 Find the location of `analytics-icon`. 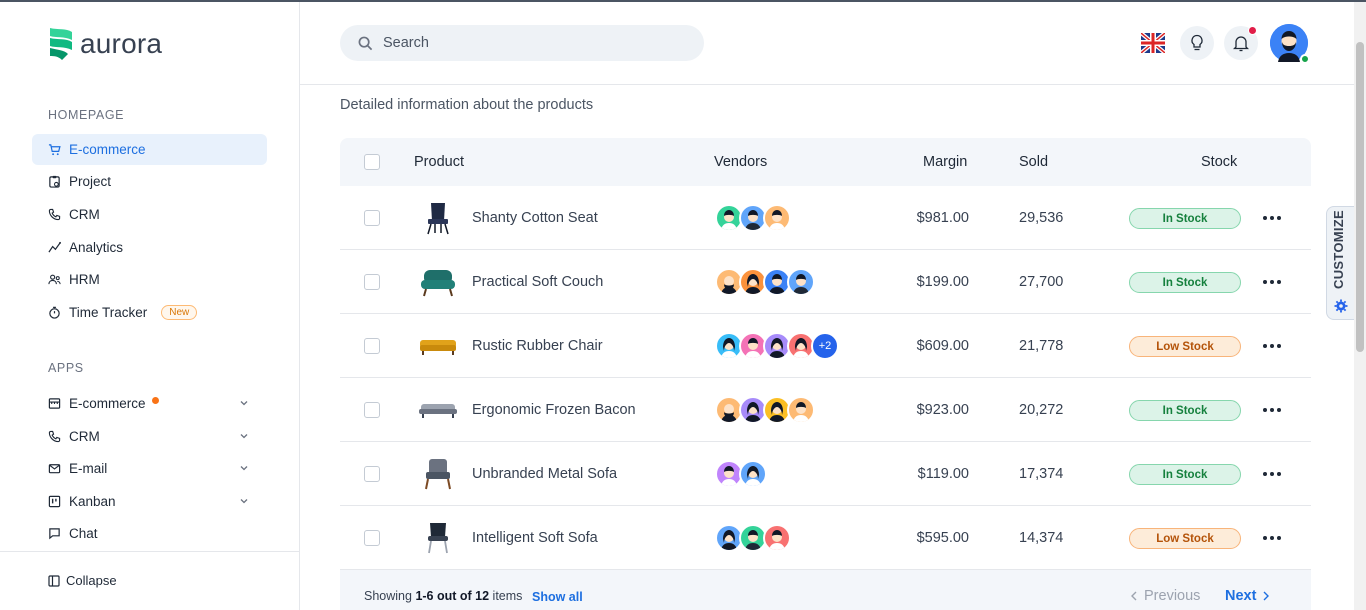

analytics-icon is located at coordinates (54, 247).